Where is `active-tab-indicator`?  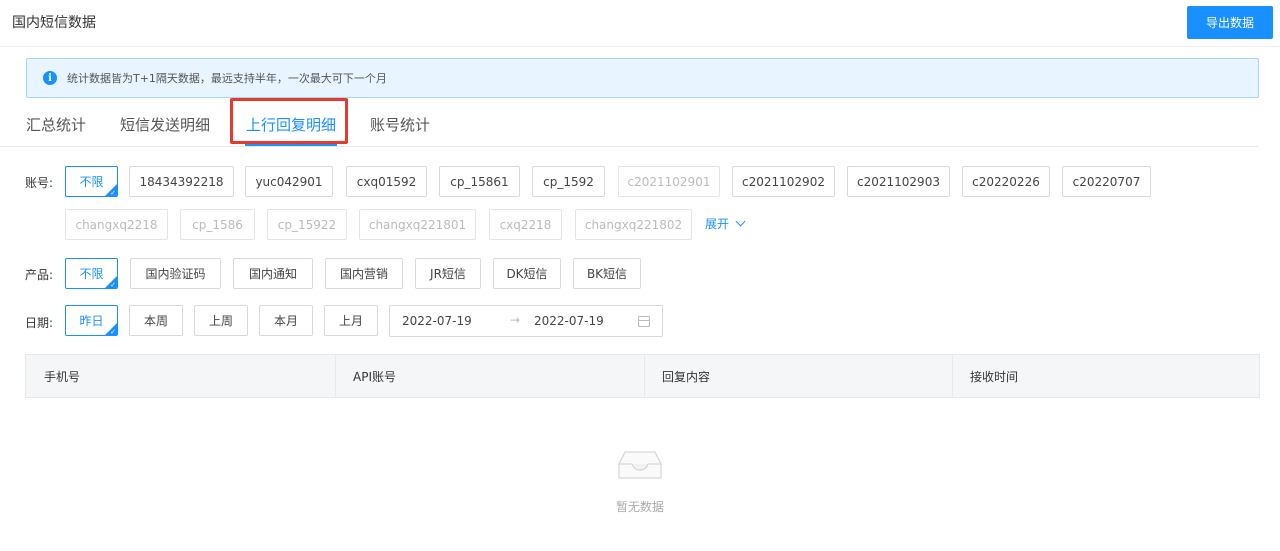 active-tab-indicator is located at coordinates (291, 145).